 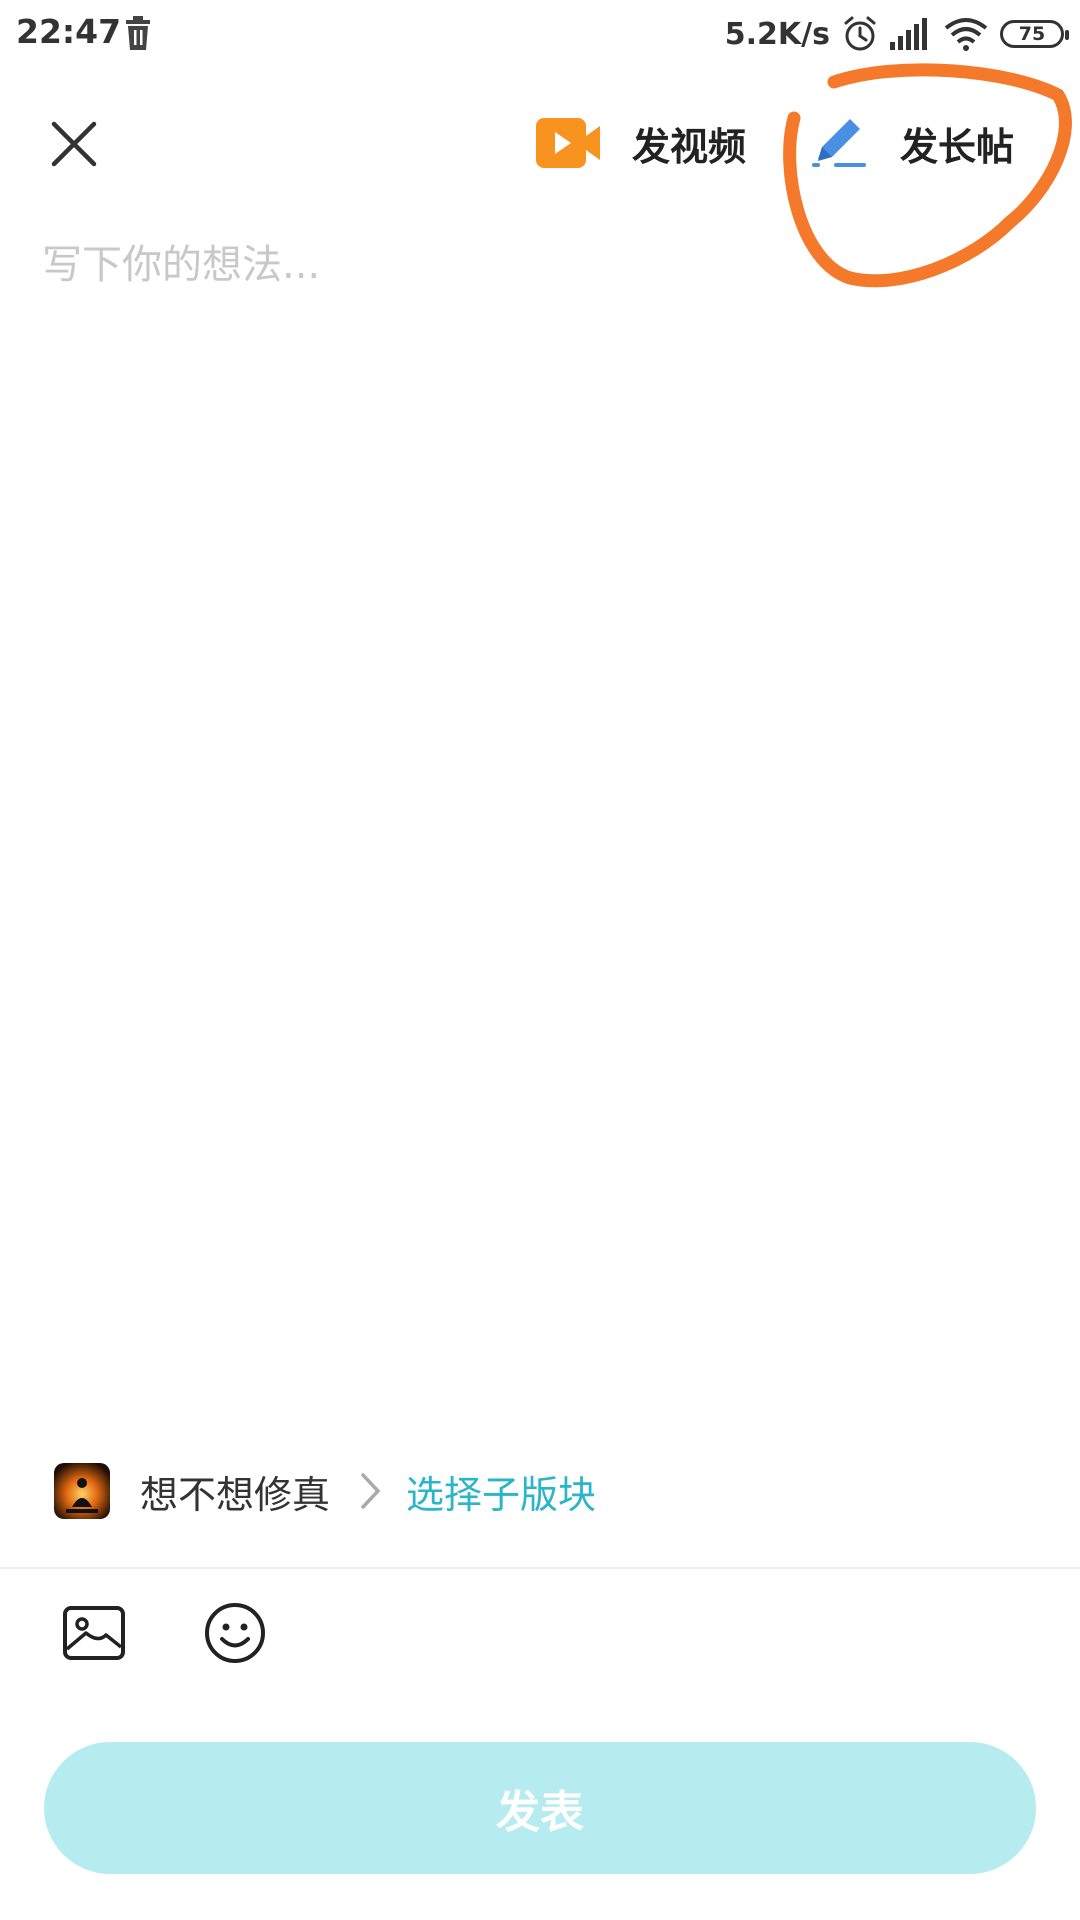 What do you see at coordinates (540, 35) in the screenshot?
I see `status-bar: 22:47 5.2K/s 75` at bounding box center [540, 35].